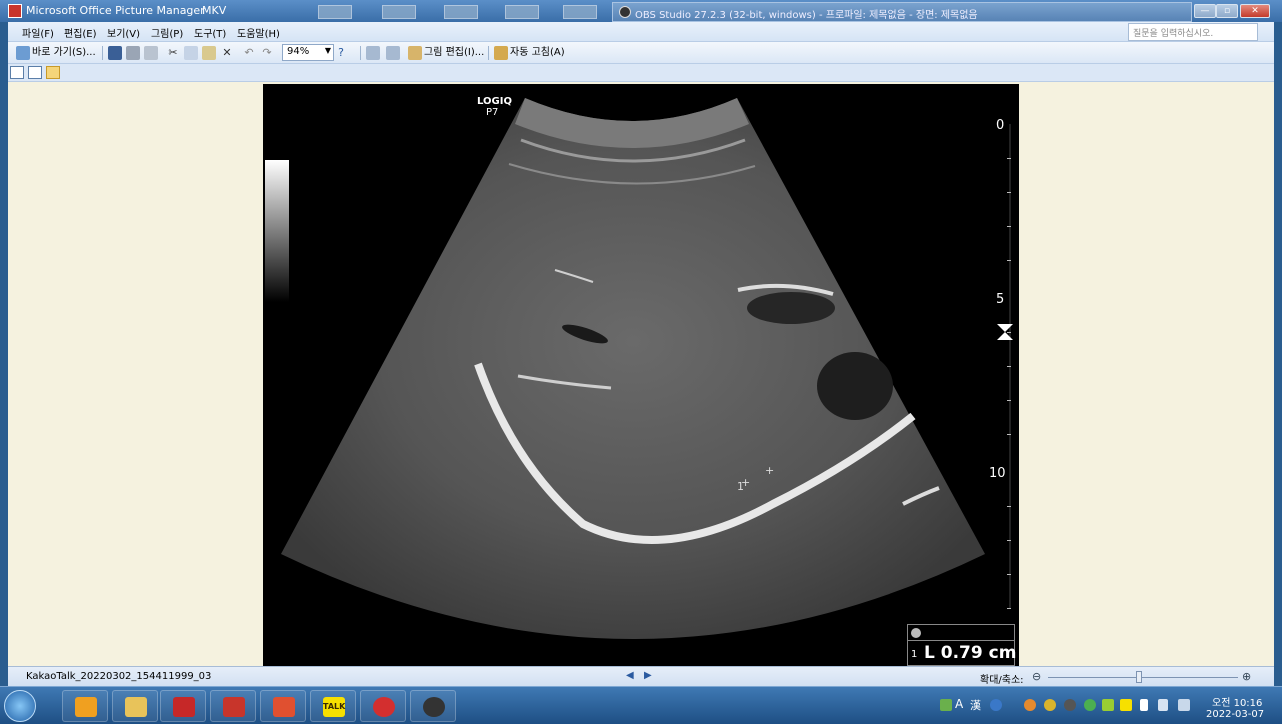 The height and width of the screenshot is (724, 1282). I want to click on menu-view: 보기(V), so click(123, 32).